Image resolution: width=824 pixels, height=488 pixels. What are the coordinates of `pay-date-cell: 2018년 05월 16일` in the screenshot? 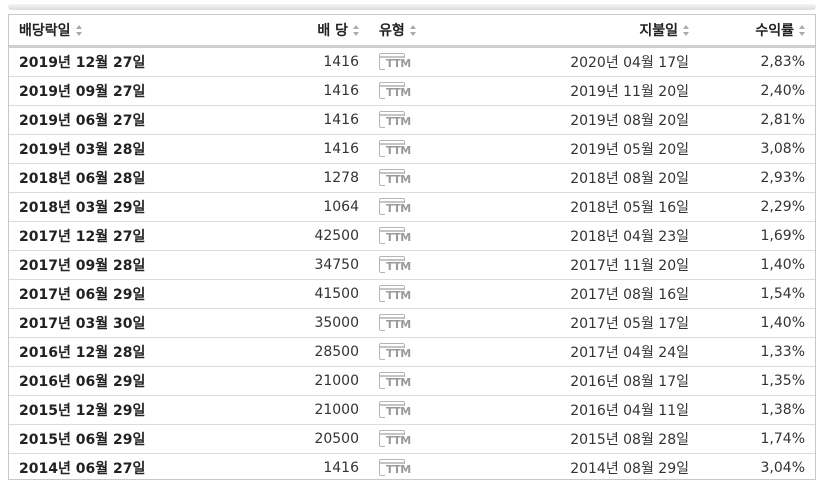 It's located at (579, 207).